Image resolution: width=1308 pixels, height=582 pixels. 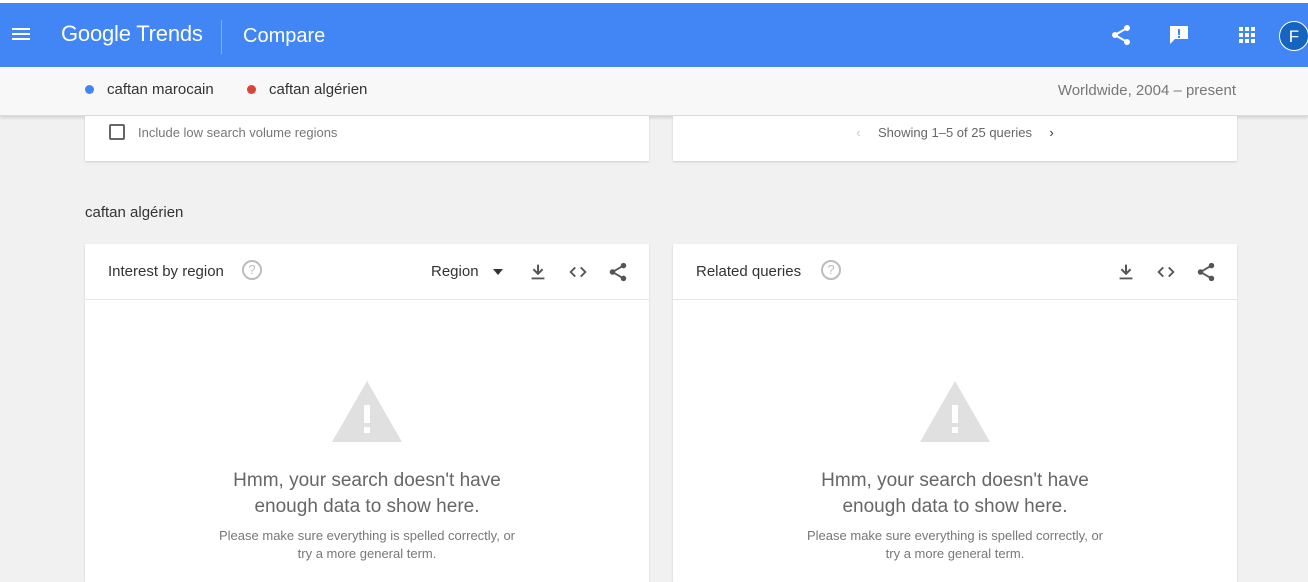 I want to click on queries-pager-card: ‹ Showing 1–5 of 25 queries ›, so click(x=955, y=138).